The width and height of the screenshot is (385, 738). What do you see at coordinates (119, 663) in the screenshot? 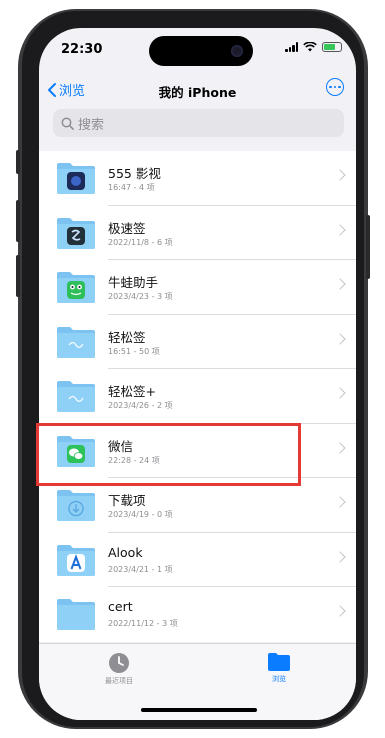
I see `clock-icon` at bounding box center [119, 663].